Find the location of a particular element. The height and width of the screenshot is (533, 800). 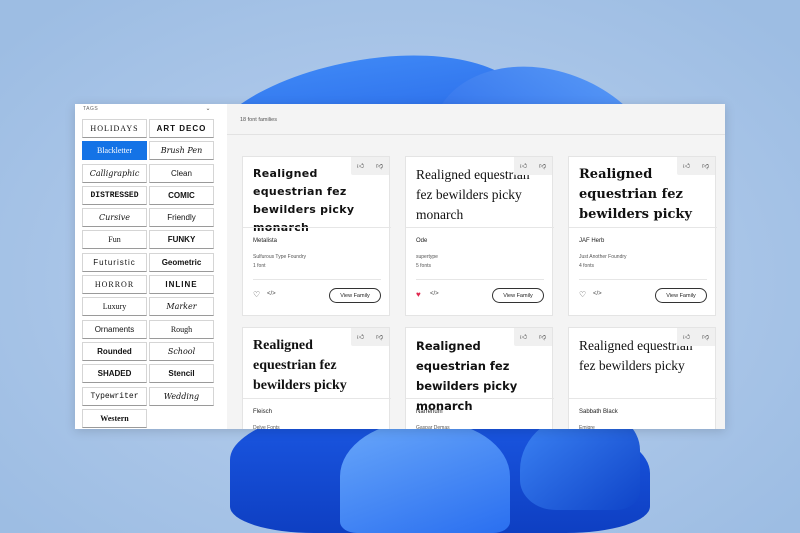

tag-stencil: Stencil is located at coordinates (181, 374).